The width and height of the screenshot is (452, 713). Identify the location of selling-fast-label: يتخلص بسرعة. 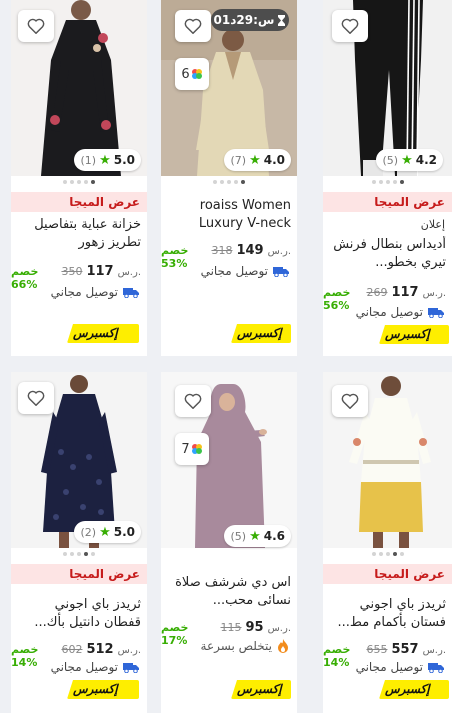
(236, 646).